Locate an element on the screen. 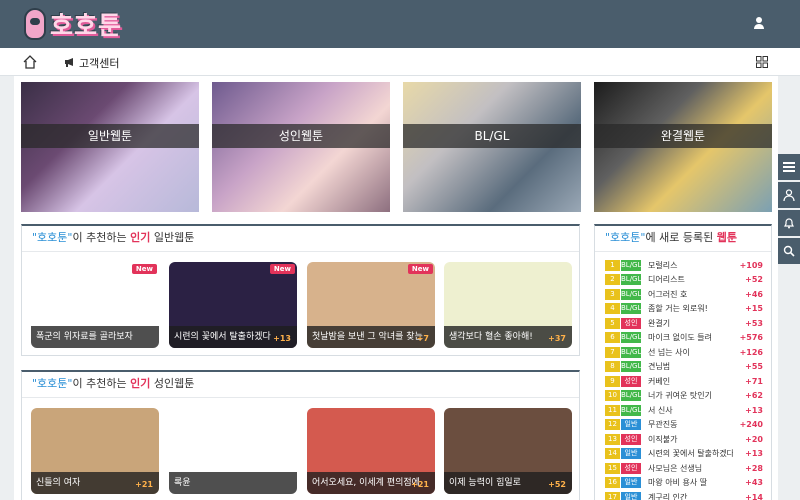 The image size is (800, 500). rank-title: 어그러진 호 is located at coordinates (668, 294).